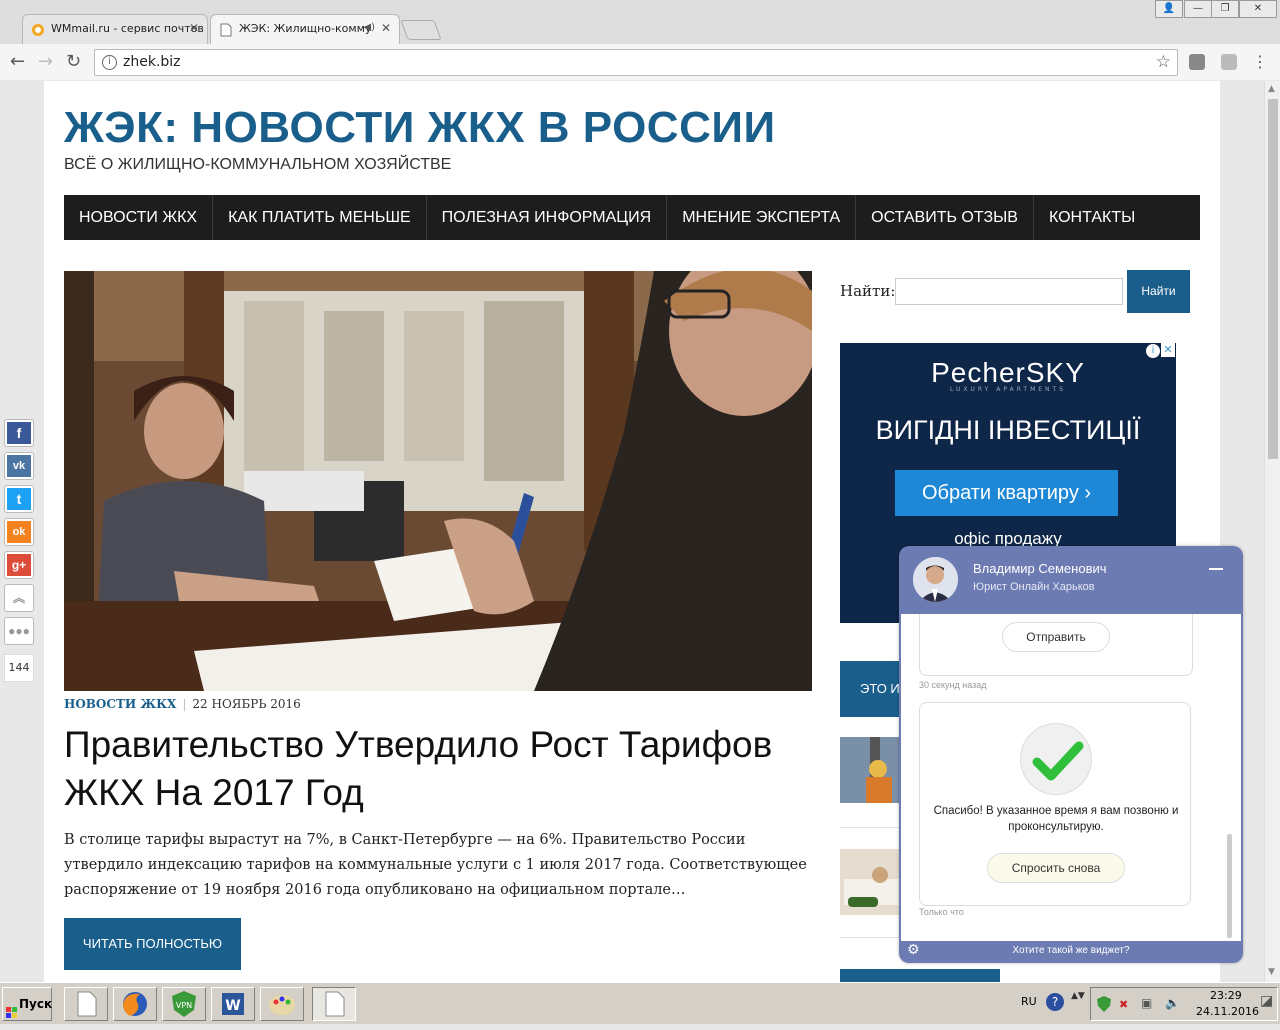  Describe the element at coordinates (1029, 1001) in the screenshot. I see `language-indicator: RU` at that location.